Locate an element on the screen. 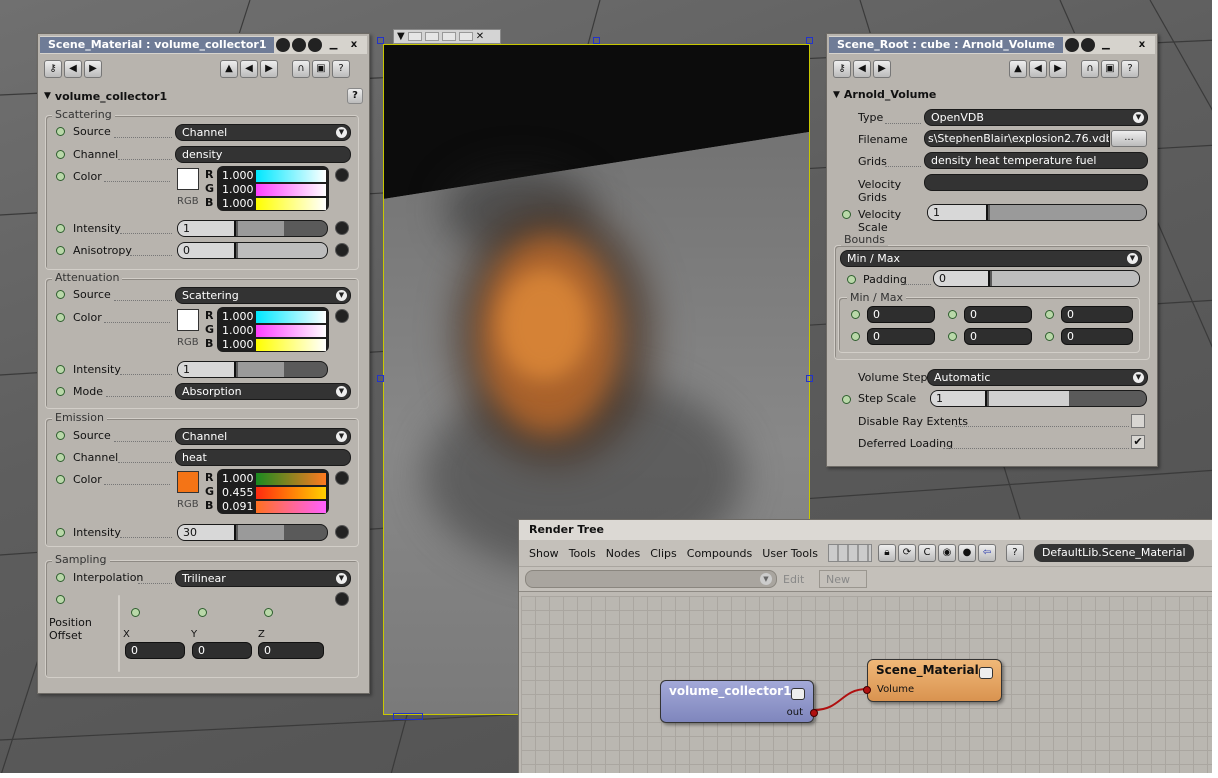 Image resolution: width=1218 pixels, height=778 pixels. rgb-sliders: 1.000 1.000 1.000 is located at coordinates (273, 188).